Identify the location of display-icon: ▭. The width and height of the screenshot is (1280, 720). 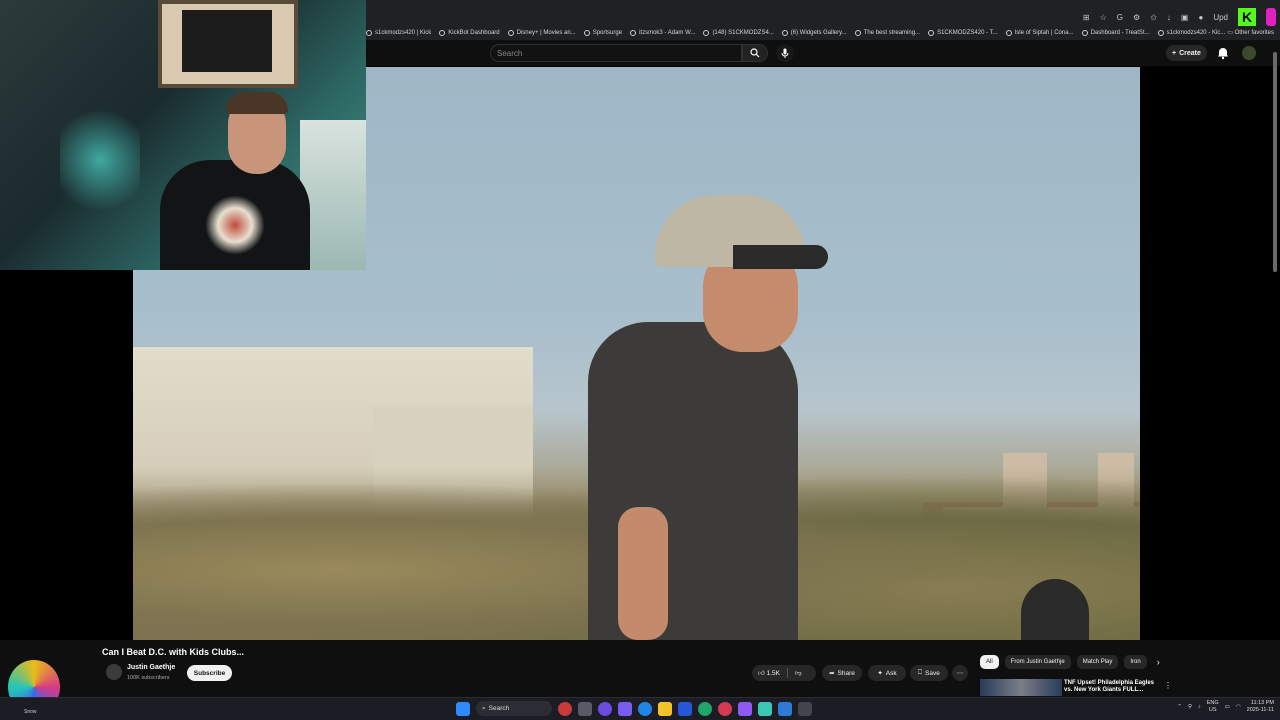
(1227, 707).